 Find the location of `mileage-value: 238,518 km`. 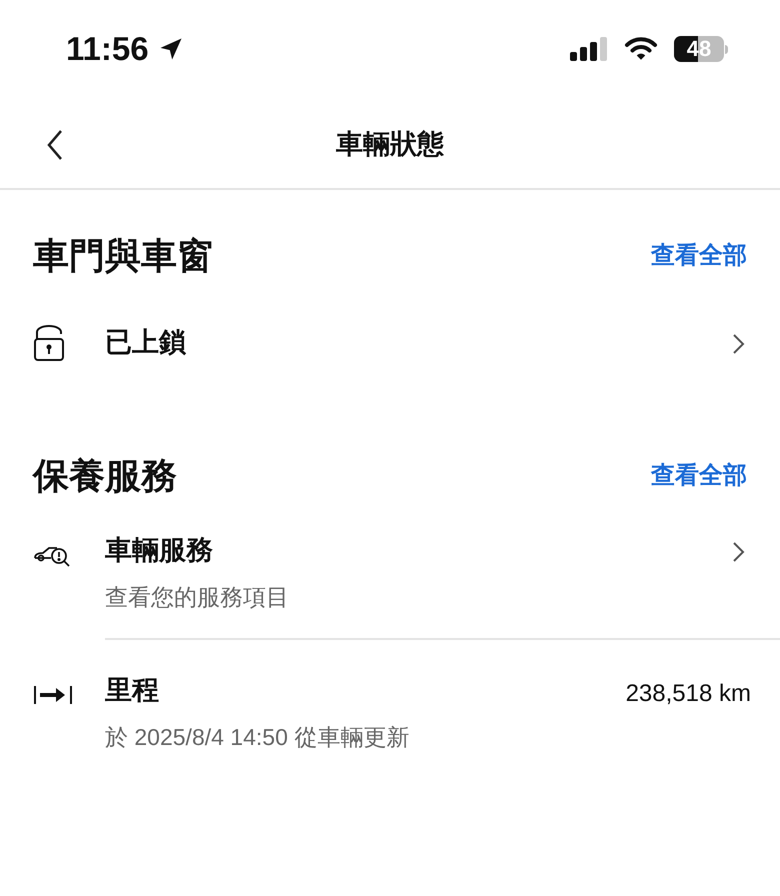

mileage-value: 238,518 km is located at coordinates (688, 694).